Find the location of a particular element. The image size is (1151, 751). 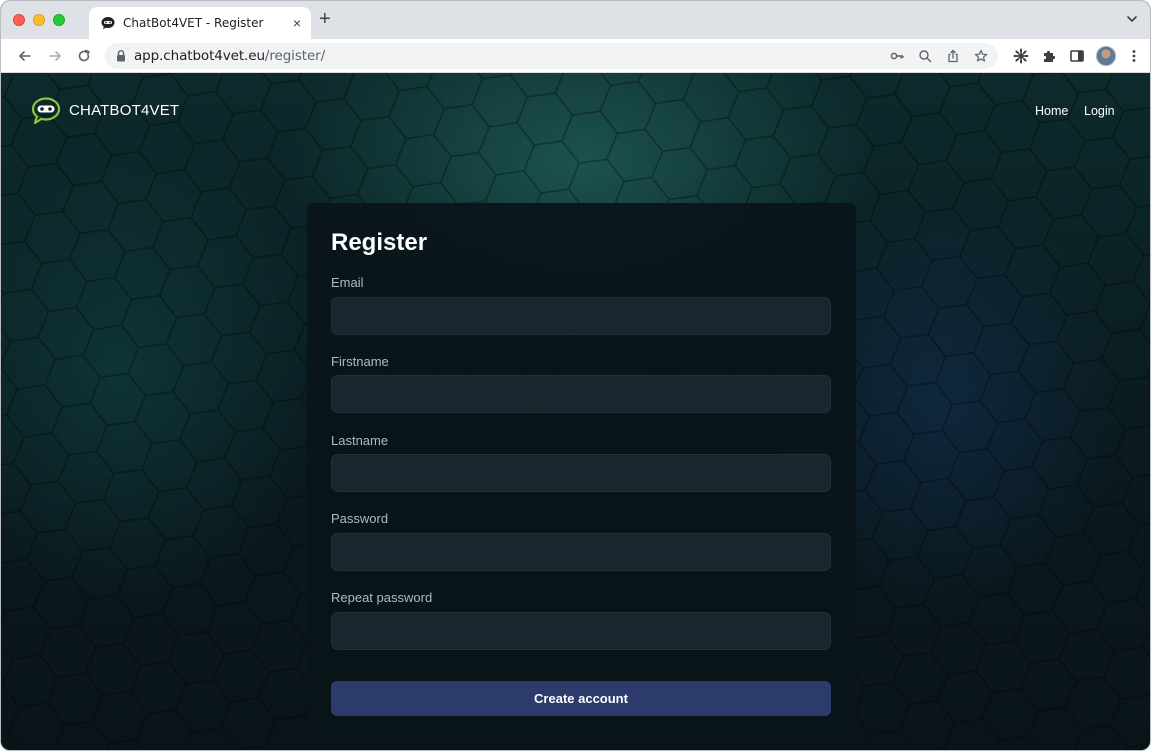

page-title: Register is located at coordinates (379, 242).